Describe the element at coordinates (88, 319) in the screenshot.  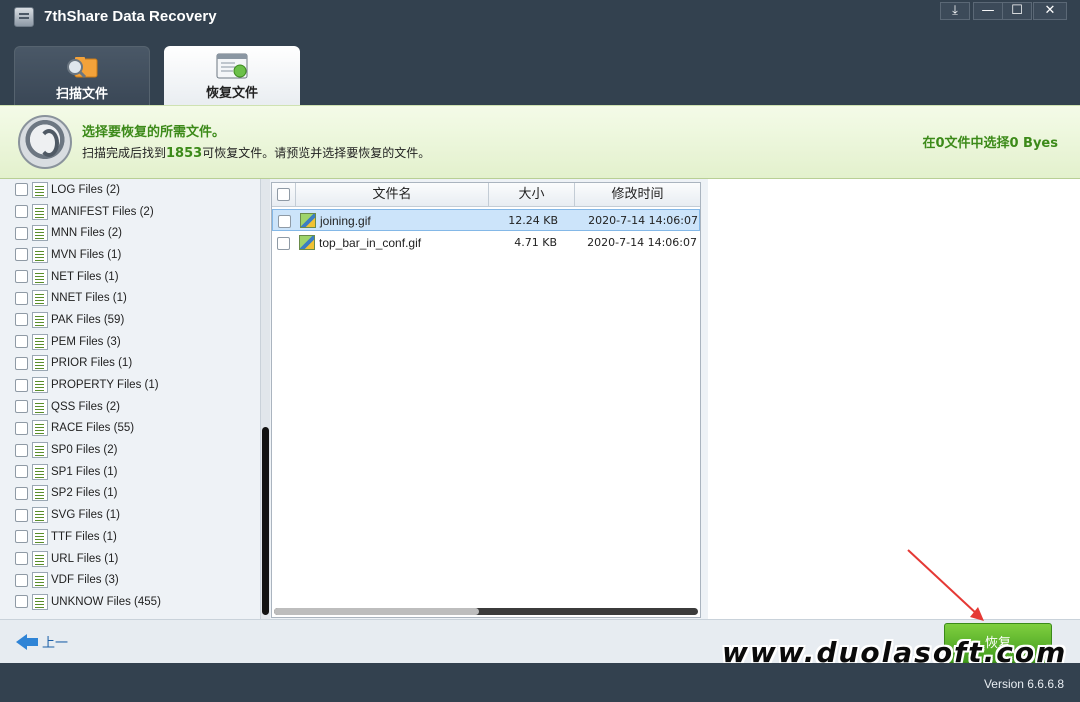
I see `tree-item-label: PAK Files (59)` at that location.